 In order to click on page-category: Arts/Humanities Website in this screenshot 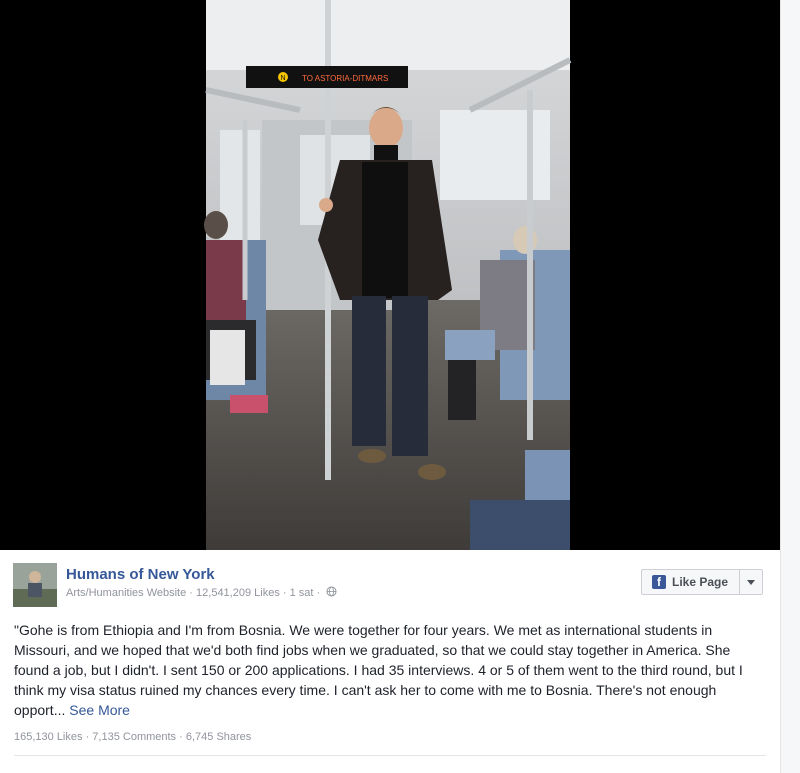, I will do `click(126, 592)`.